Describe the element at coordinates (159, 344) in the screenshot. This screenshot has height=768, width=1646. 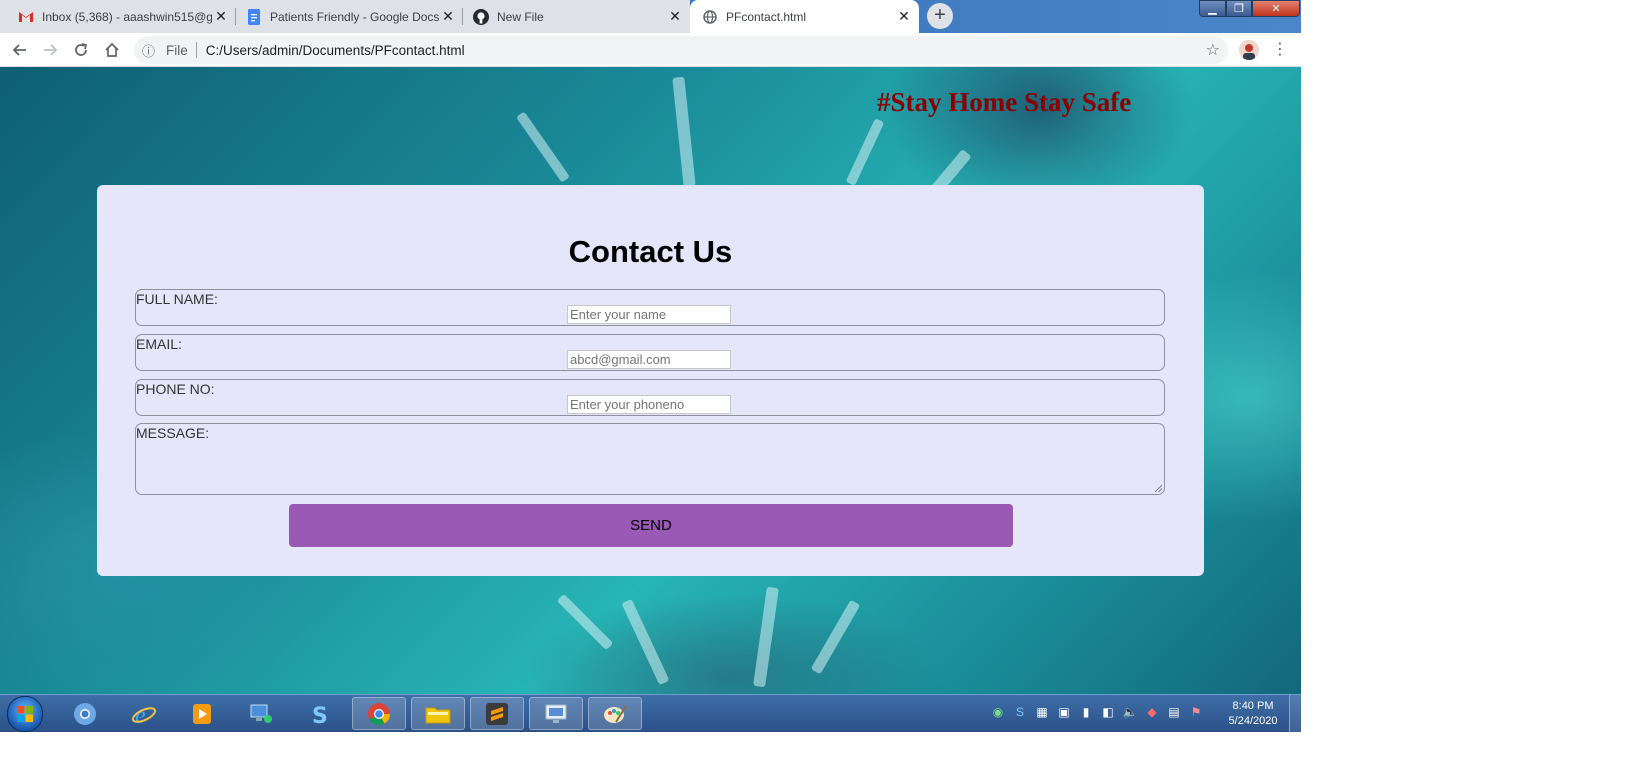
I see `email-label: EMAIL:` at that location.